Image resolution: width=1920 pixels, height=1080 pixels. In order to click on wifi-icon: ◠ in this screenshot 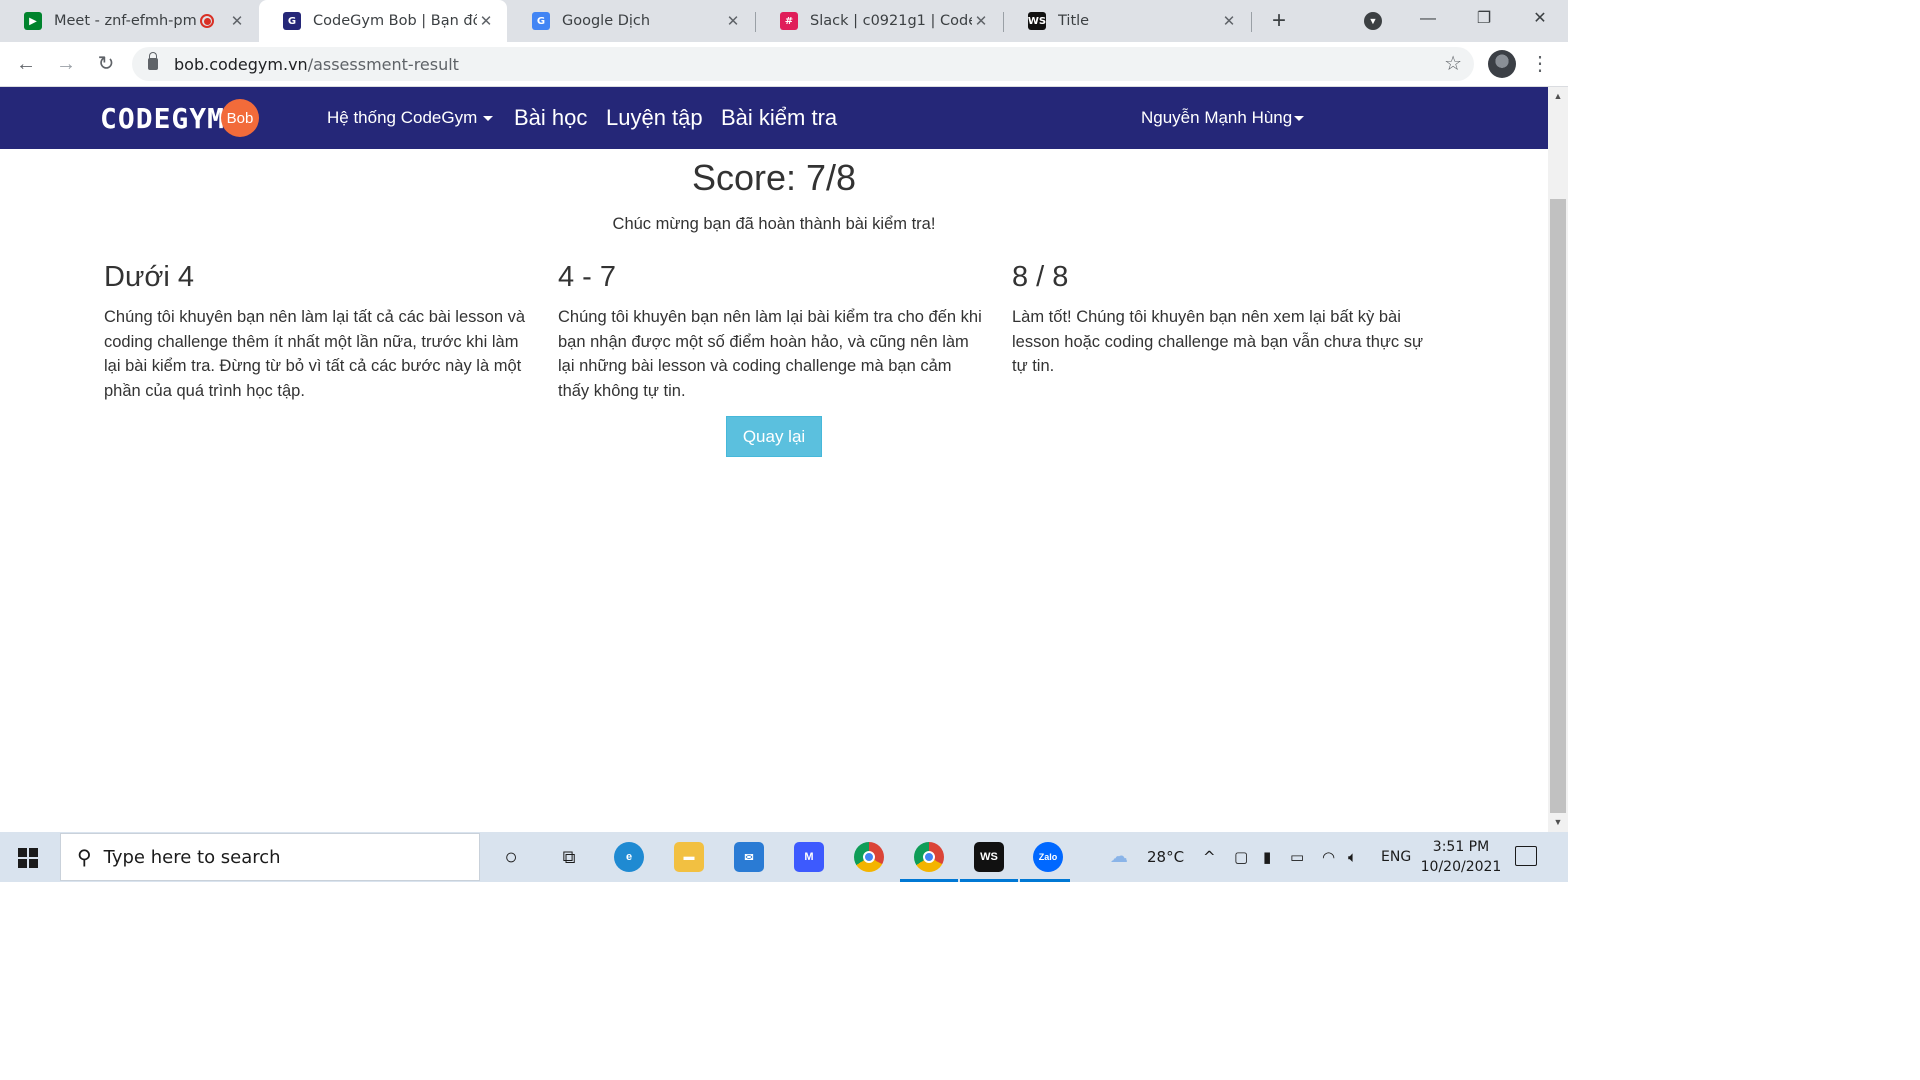, I will do `click(1328, 857)`.